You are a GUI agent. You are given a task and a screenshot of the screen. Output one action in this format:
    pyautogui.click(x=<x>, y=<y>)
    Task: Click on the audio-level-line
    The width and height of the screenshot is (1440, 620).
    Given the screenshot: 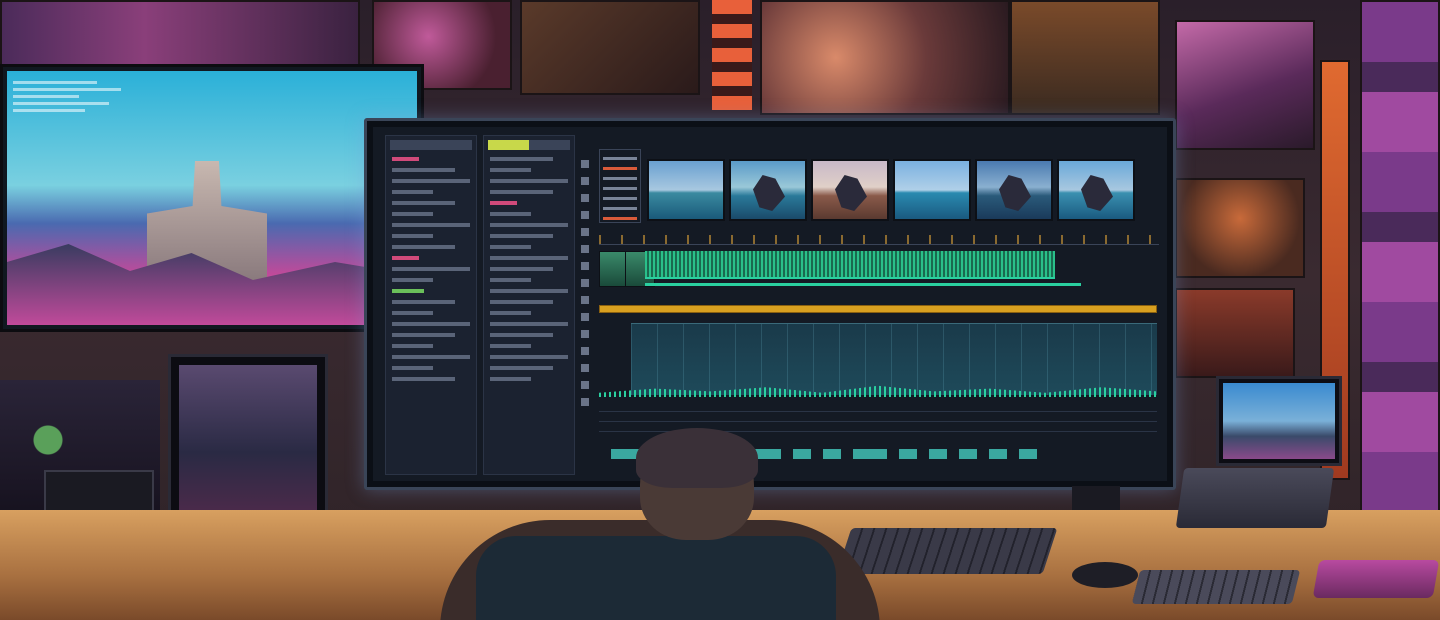 What is the action you would take?
    pyautogui.click(x=863, y=284)
    